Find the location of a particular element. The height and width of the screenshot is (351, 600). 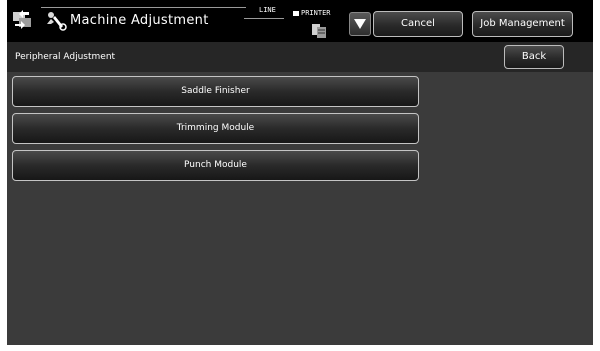

line-label: LINE is located at coordinates (267, 10).